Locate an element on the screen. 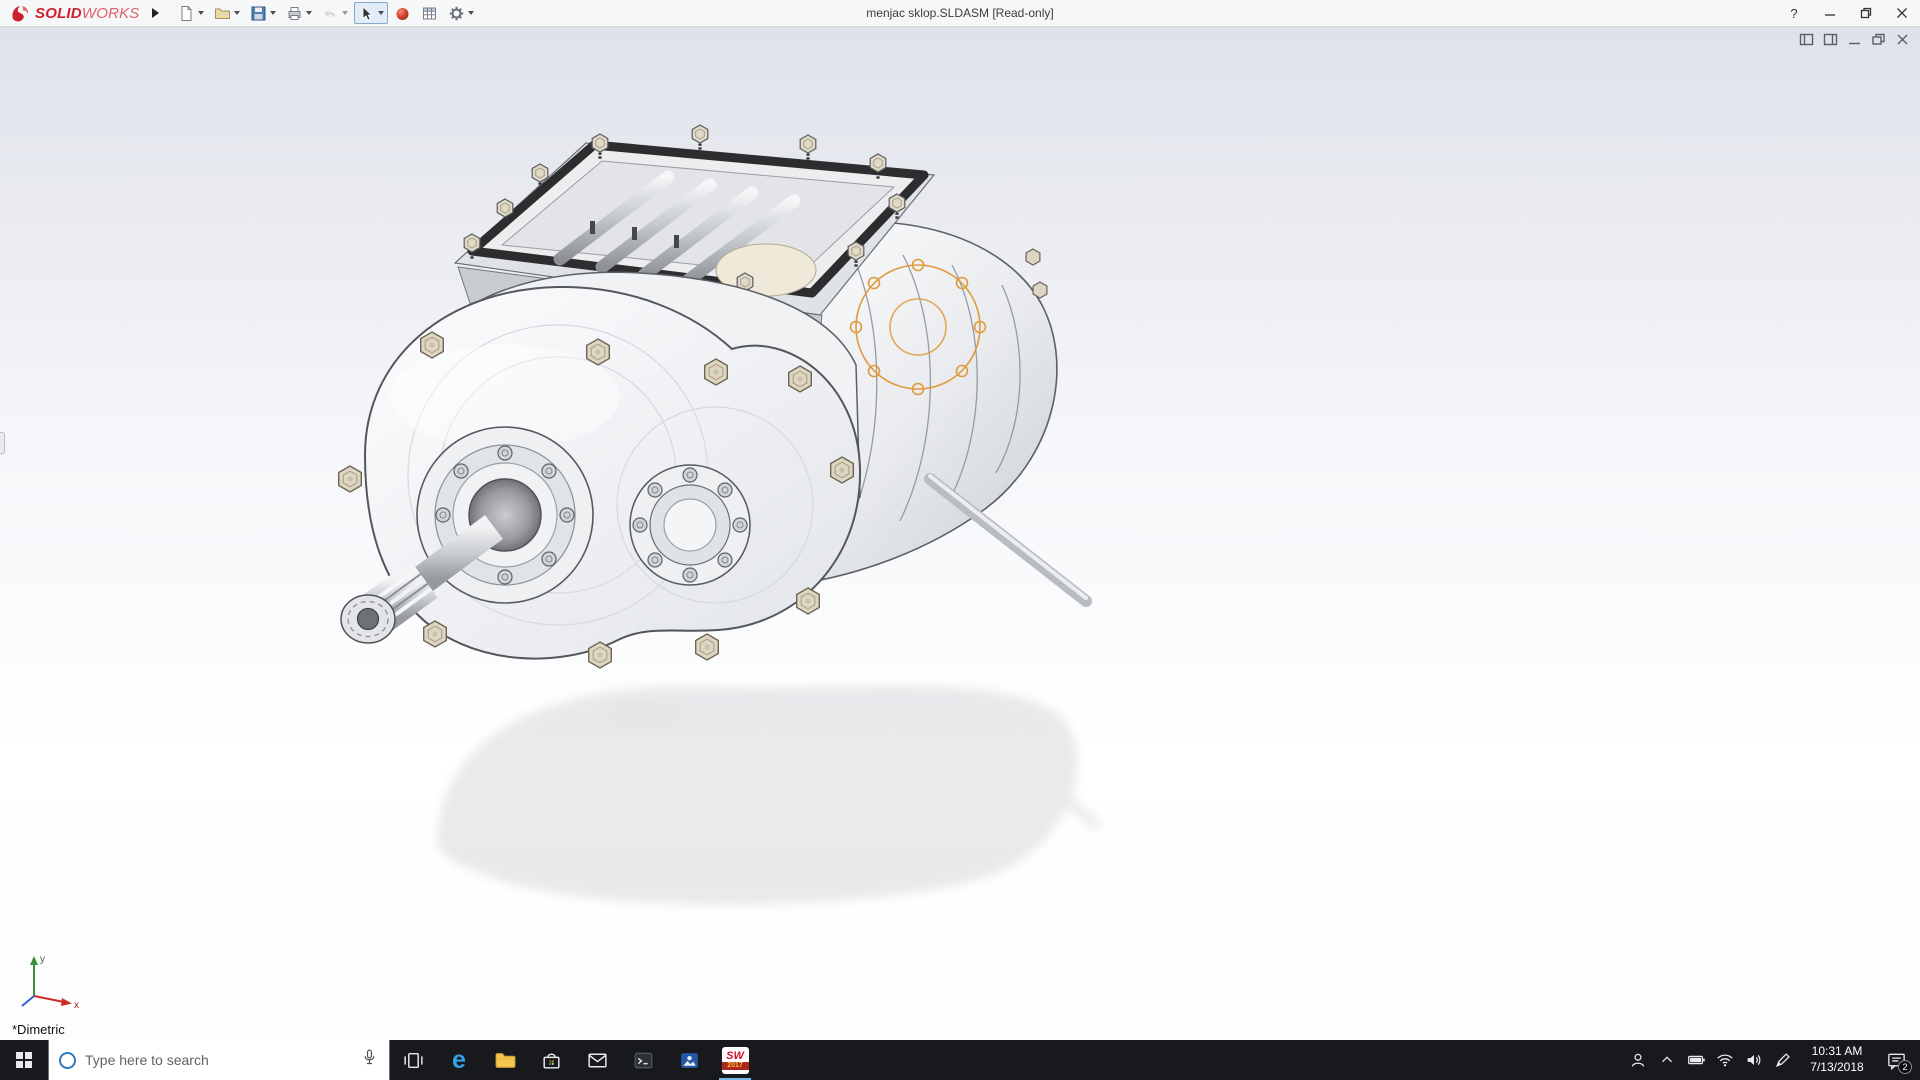 This screenshot has height=1080, width=1920. start-button is located at coordinates (24, 1060).